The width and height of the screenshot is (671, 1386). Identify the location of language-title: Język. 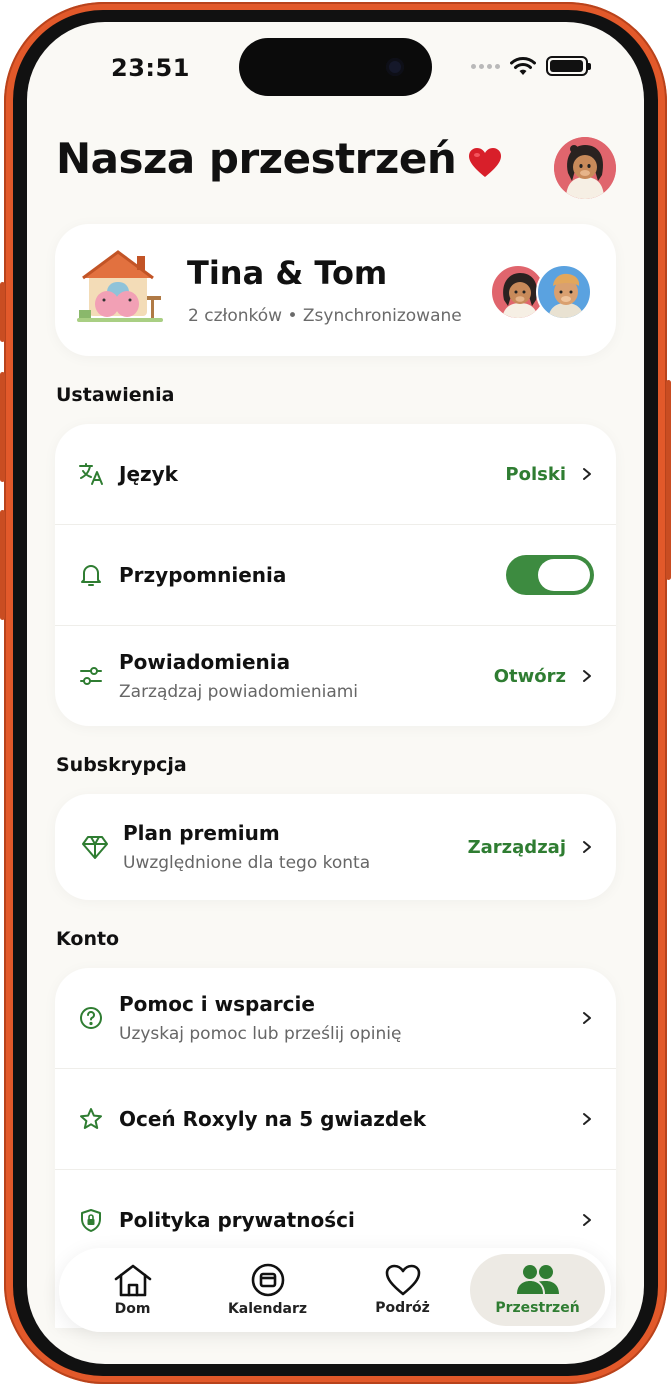
(148, 474).